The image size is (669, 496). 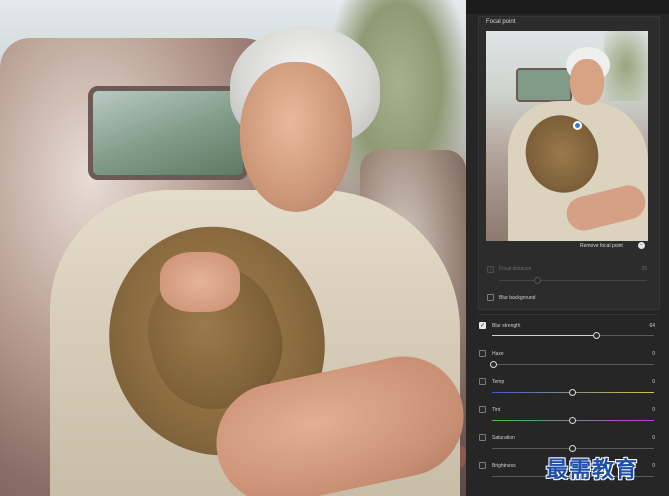 I want to click on temp-value: 0, so click(x=653, y=382).